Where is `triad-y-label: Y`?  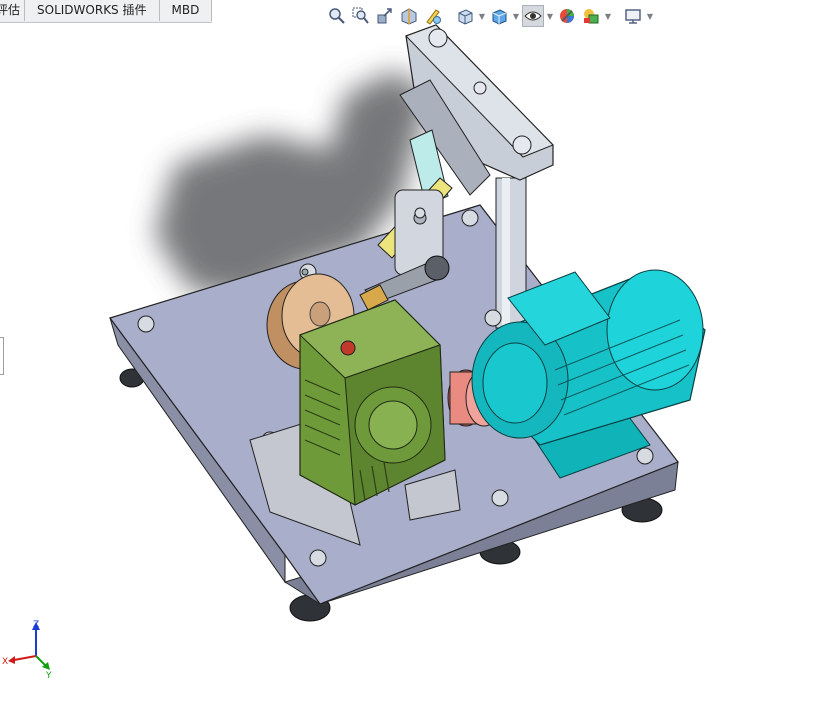
triad-y-label: Y is located at coordinates (48, 676).